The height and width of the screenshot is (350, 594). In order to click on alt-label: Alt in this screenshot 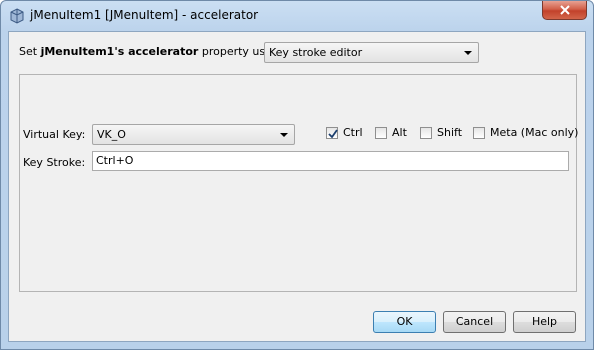, I will do `click(399, 132)`.